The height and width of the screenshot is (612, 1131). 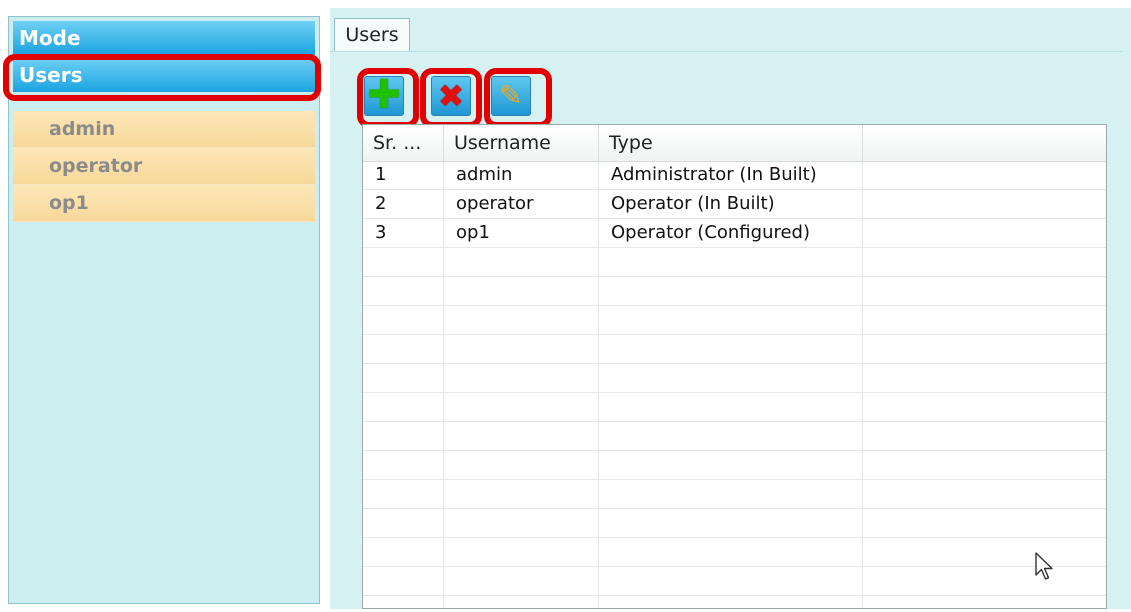 What do you see at coordinates (403, 233) in the screenshot?
I see `cell-sr: 3` at bounding box center [403, 233].